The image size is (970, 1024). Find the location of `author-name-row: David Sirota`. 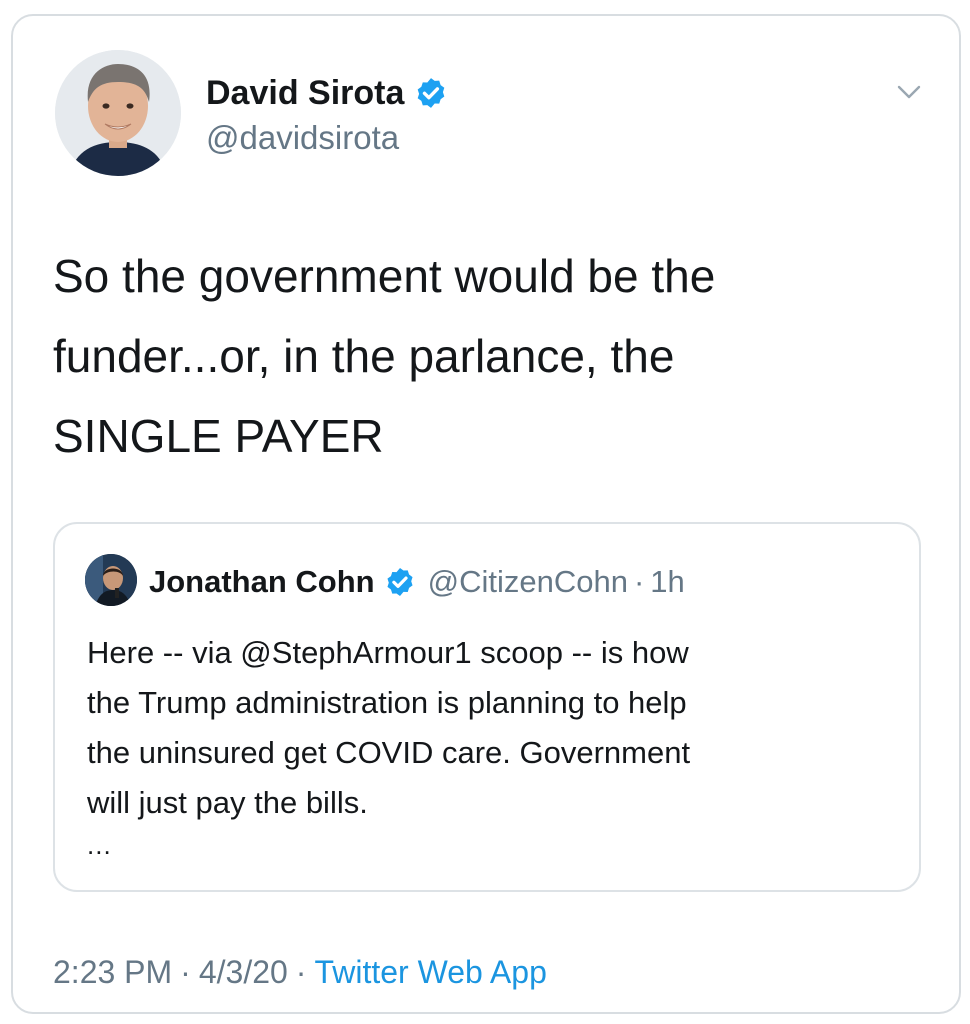

author-name-row: David Sirota is located at coordinates (327, 93).